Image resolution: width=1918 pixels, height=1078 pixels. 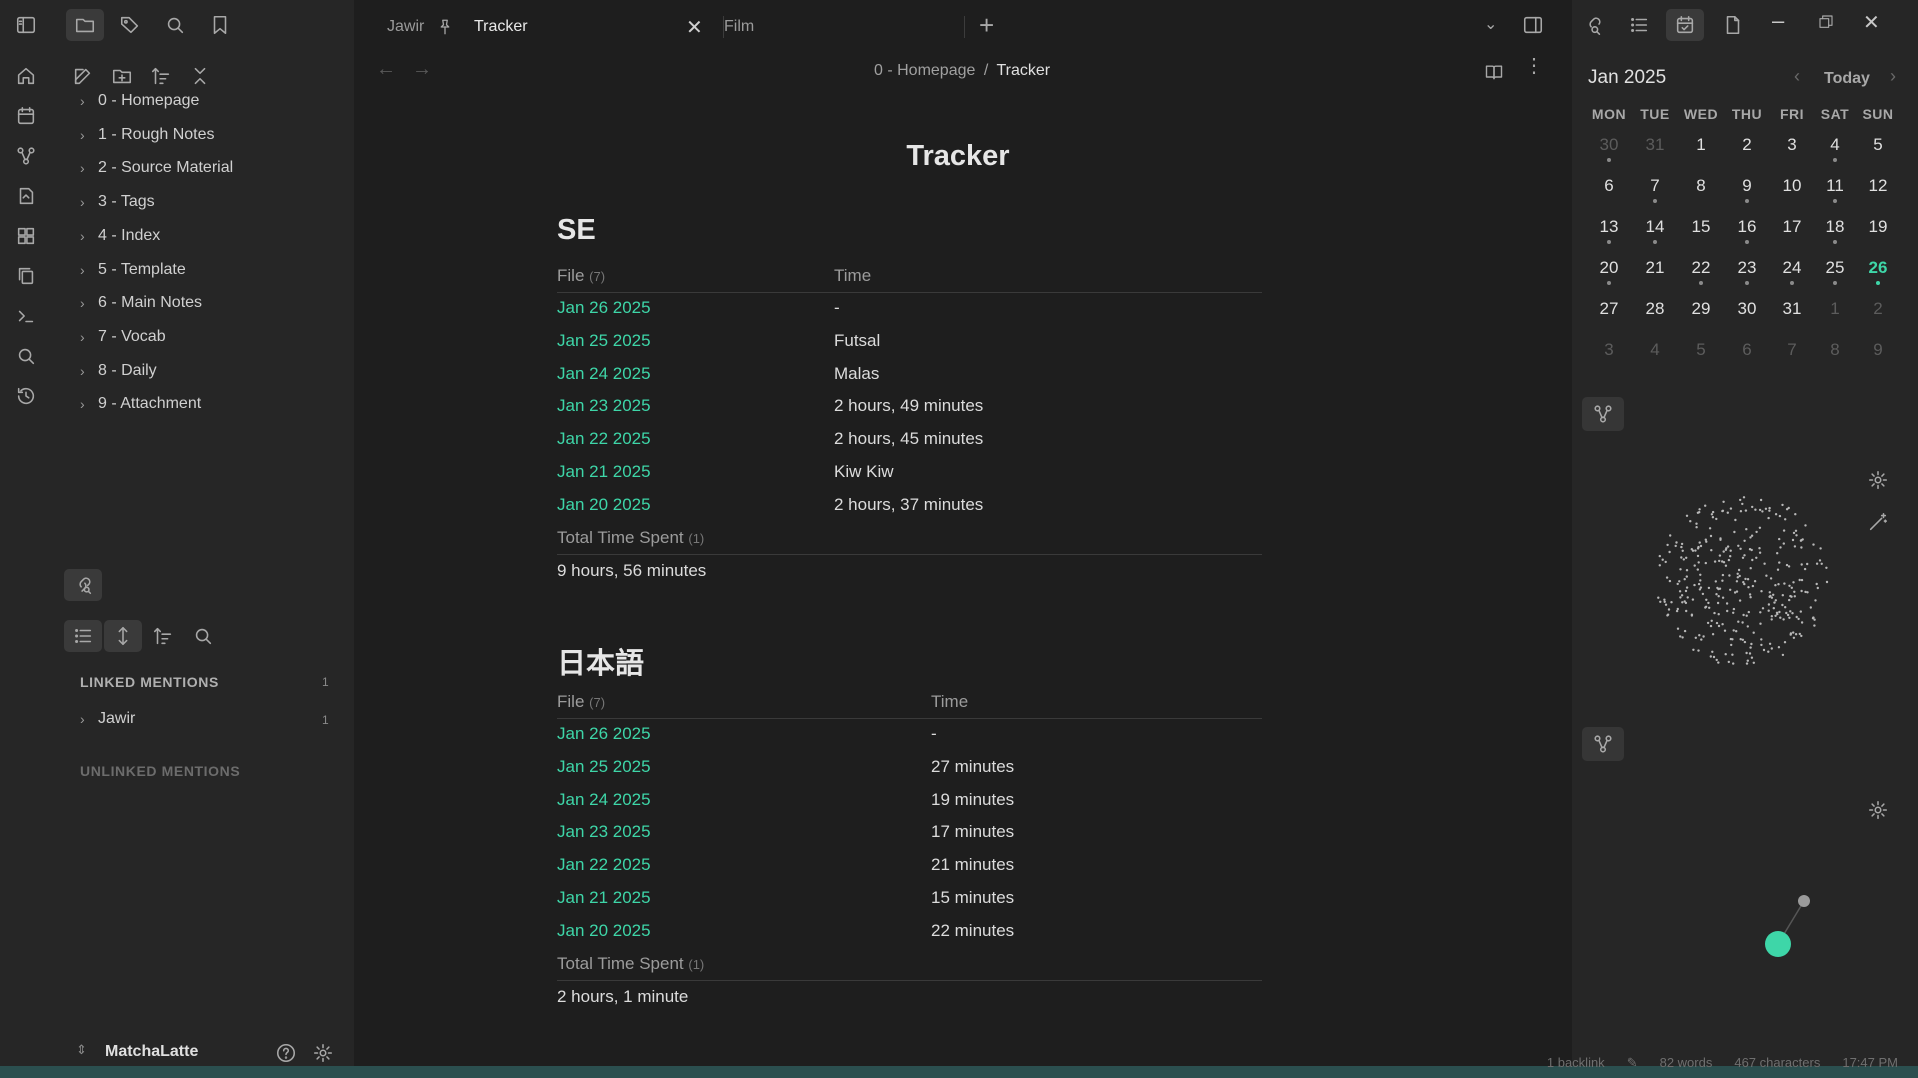 I want to click on linked-mentions-title: LINKED MENTIONS, so click(x=149, y=682).